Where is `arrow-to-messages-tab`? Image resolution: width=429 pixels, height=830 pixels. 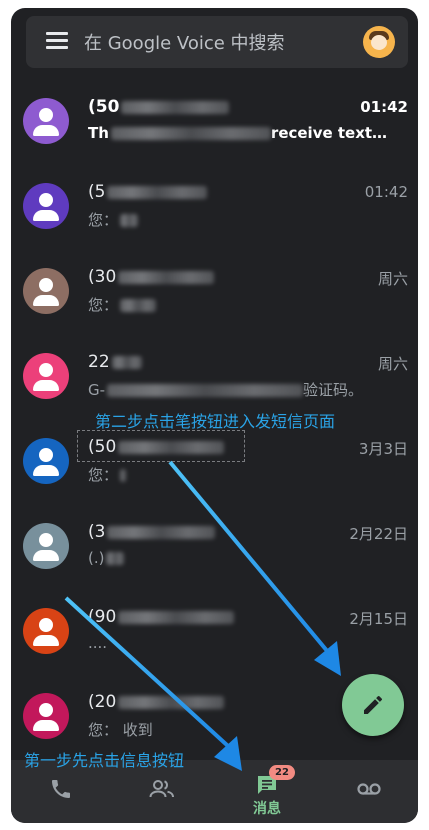
arrow-to-messages-tab is located at coordinates (153, 683).